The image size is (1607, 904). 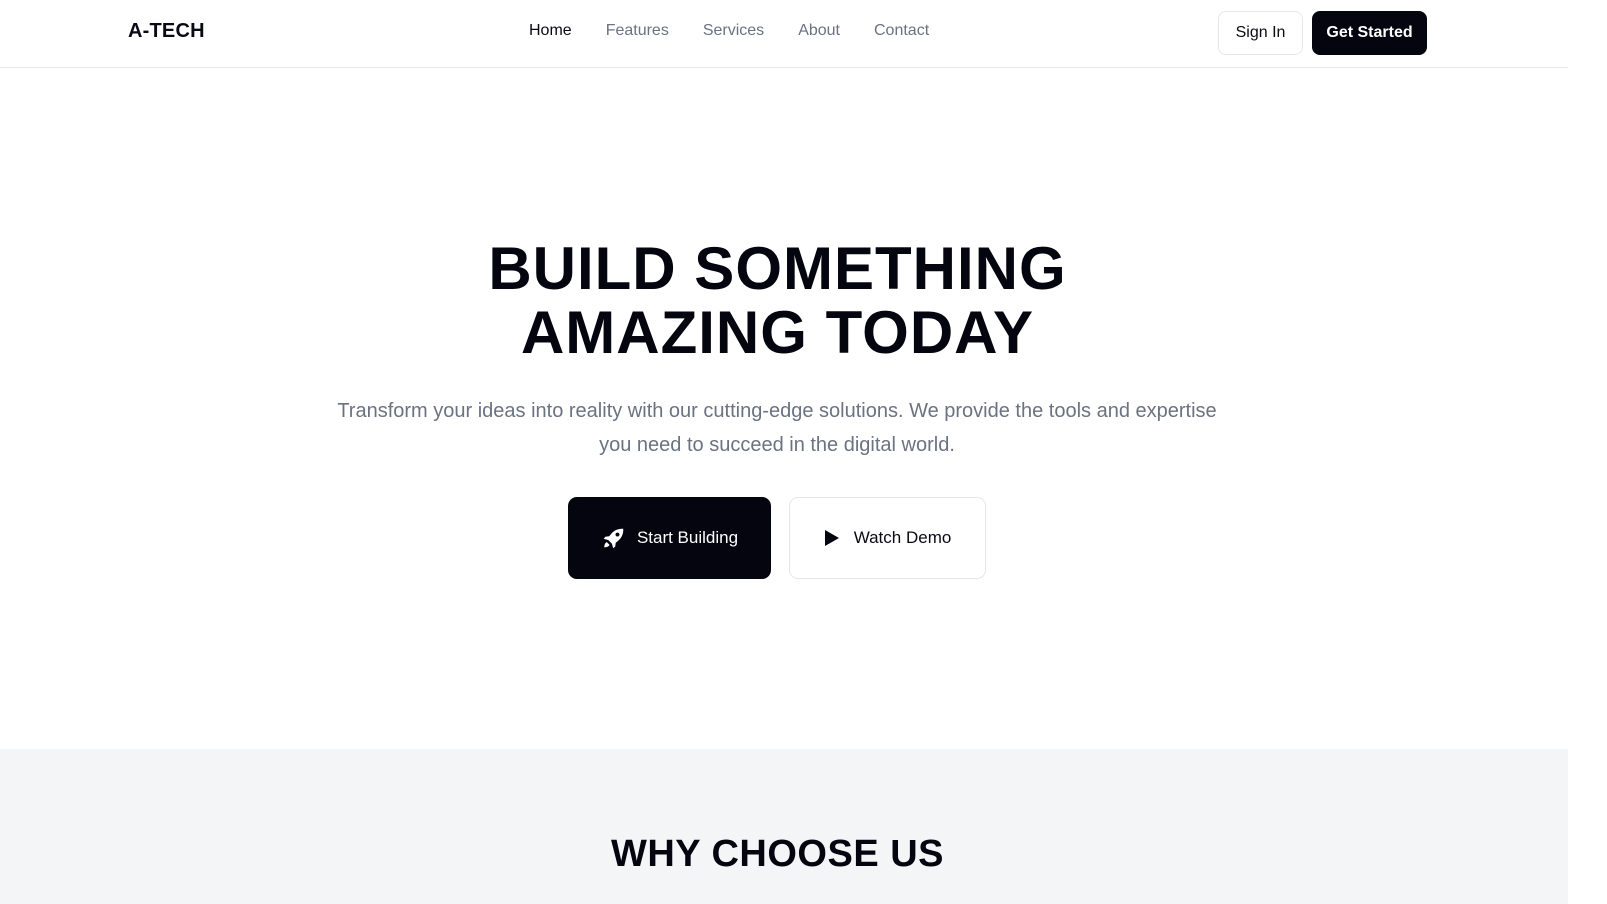 What do you see at coordinates (1369, 33) in the screenshot?
I see `get-started-button: Get Started` at bounding box center [1369, 33].